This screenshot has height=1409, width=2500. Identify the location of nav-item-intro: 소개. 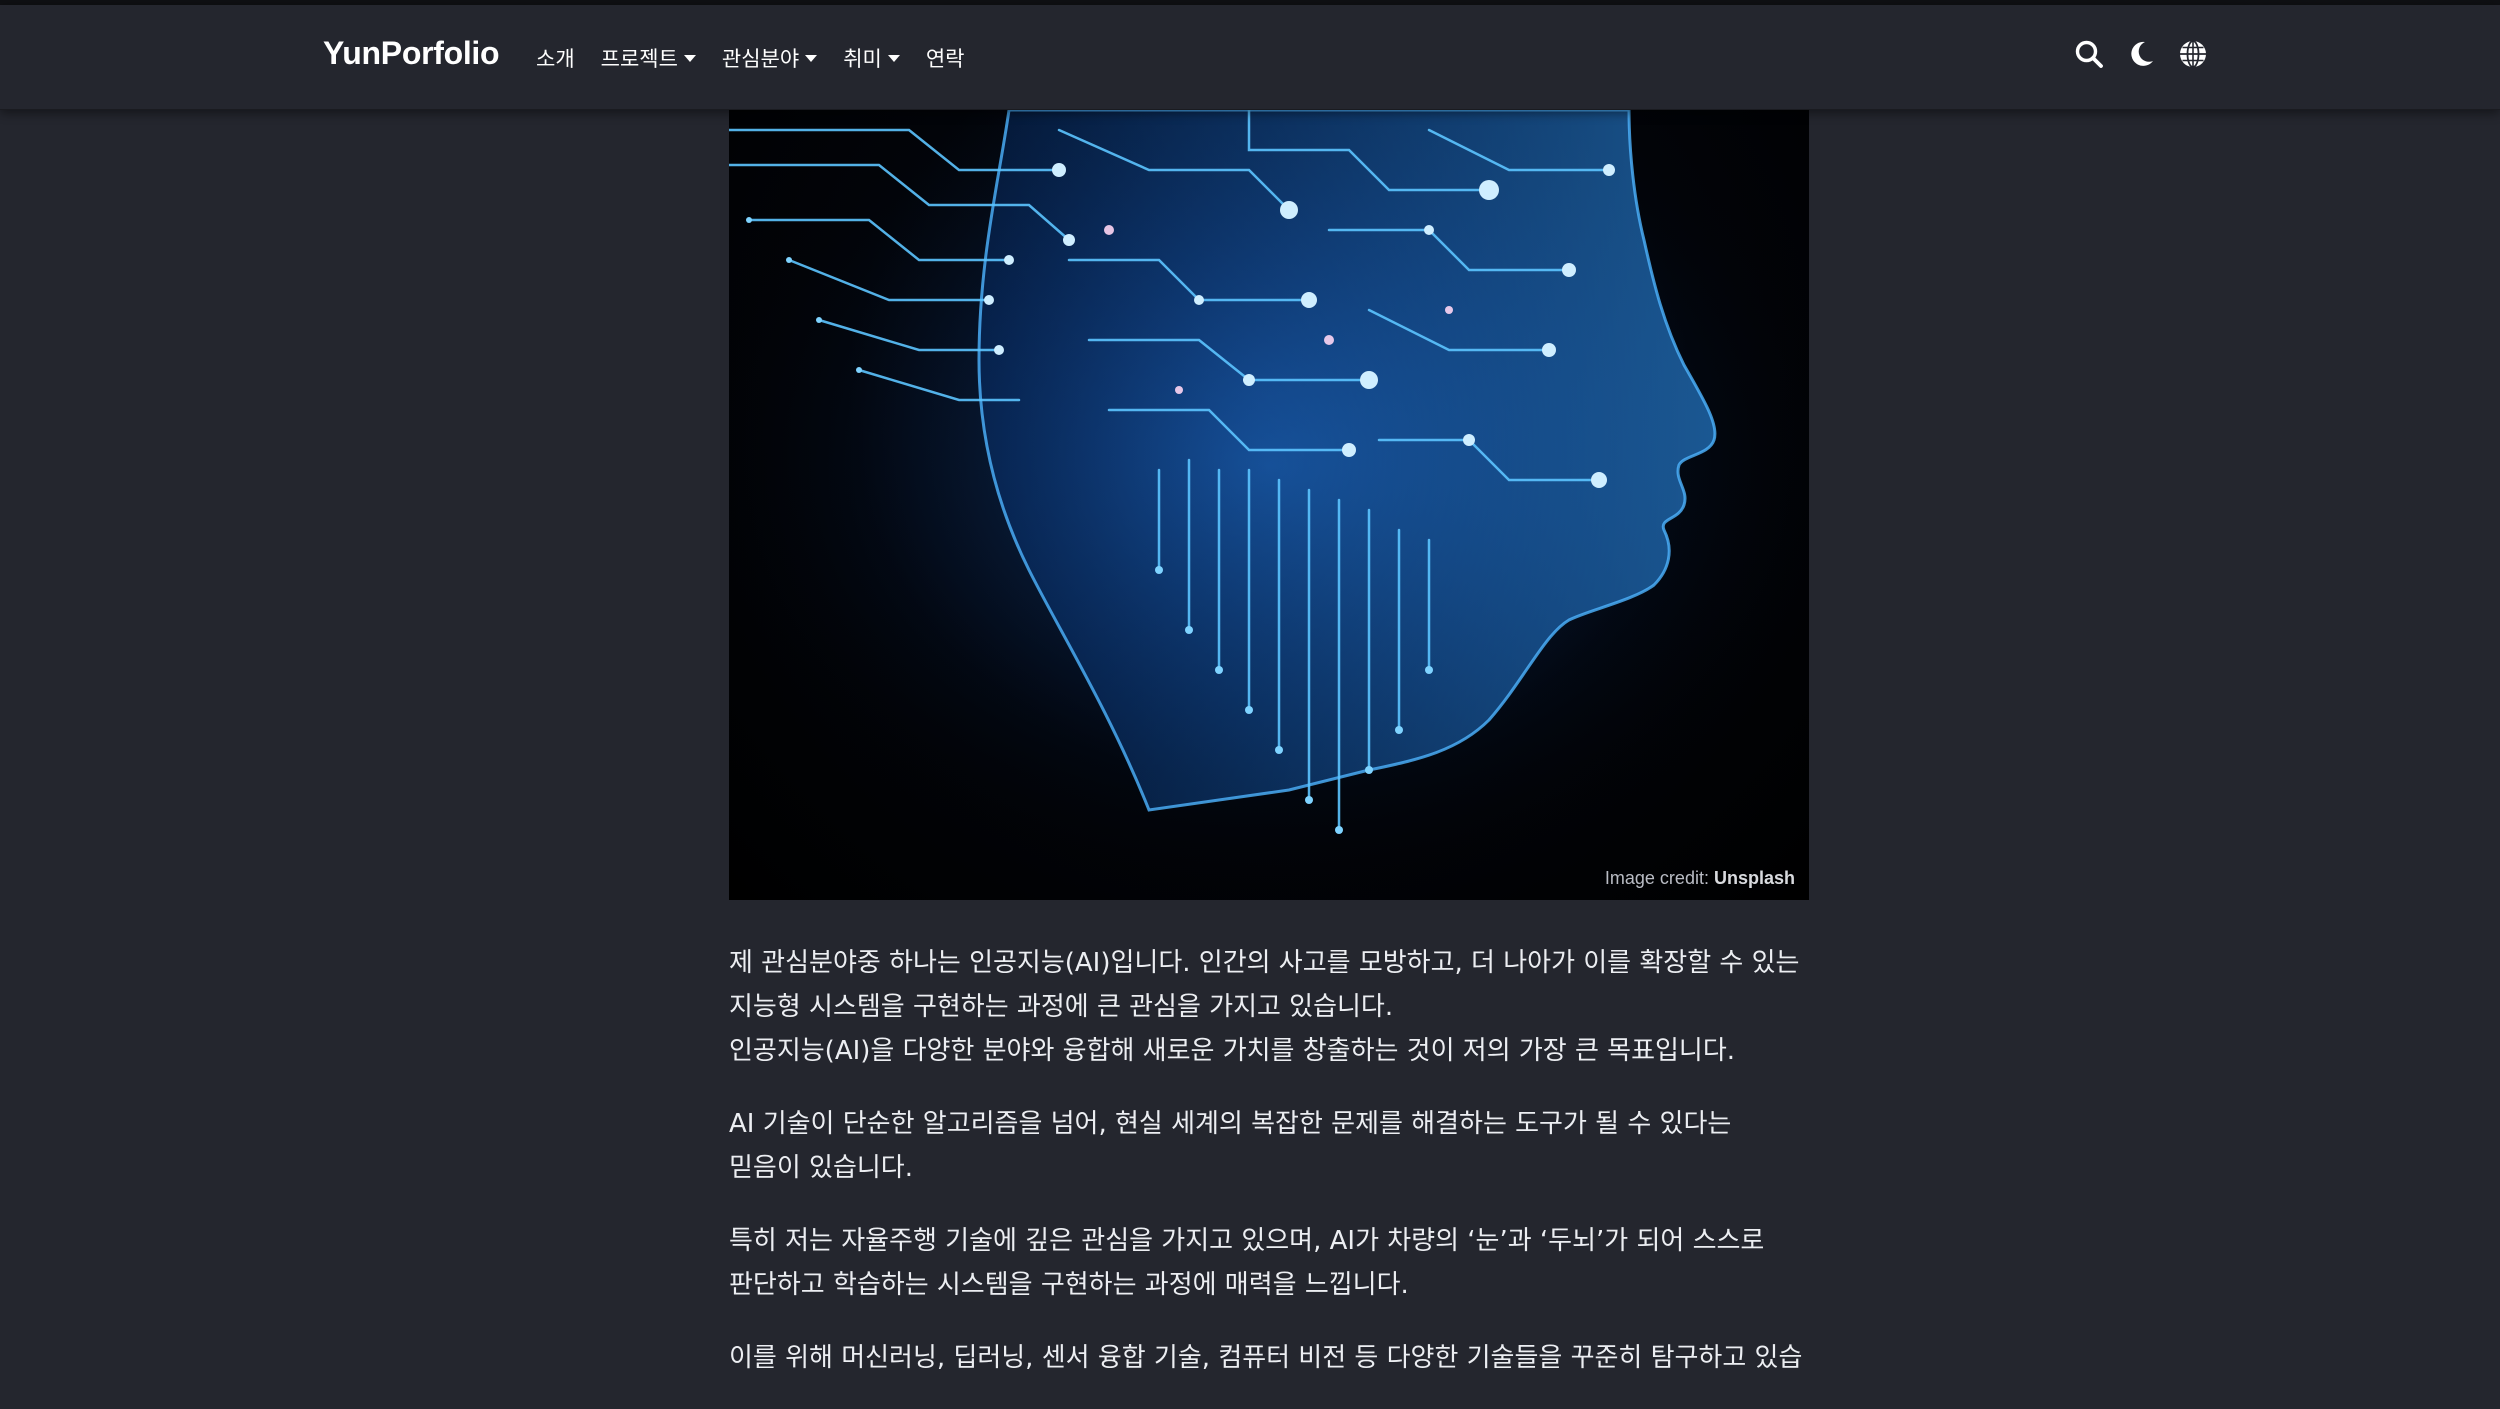
(555, 58).